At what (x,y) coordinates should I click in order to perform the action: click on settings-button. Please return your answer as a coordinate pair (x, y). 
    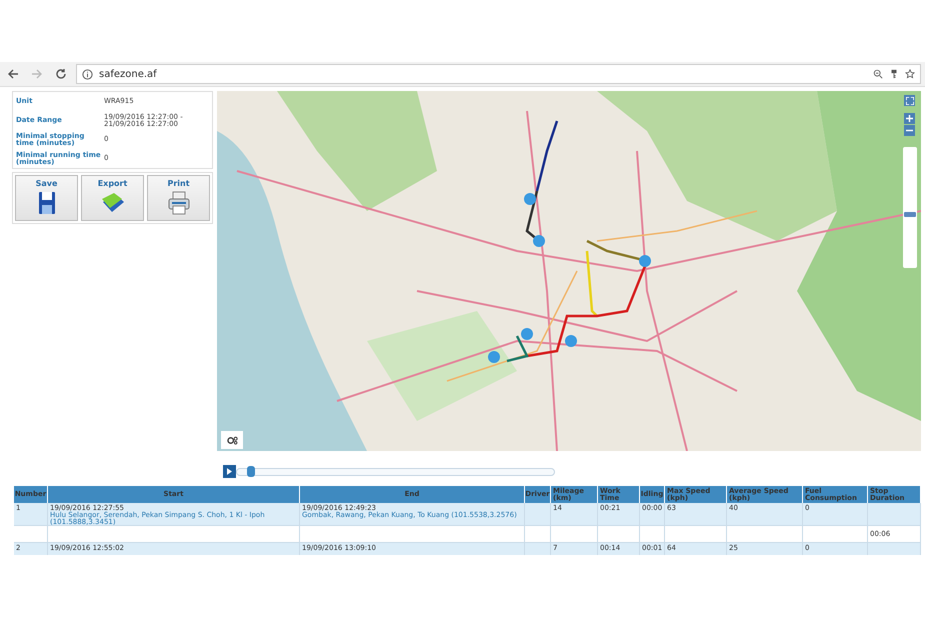
    Looking at the image, I should click on (232, 440).